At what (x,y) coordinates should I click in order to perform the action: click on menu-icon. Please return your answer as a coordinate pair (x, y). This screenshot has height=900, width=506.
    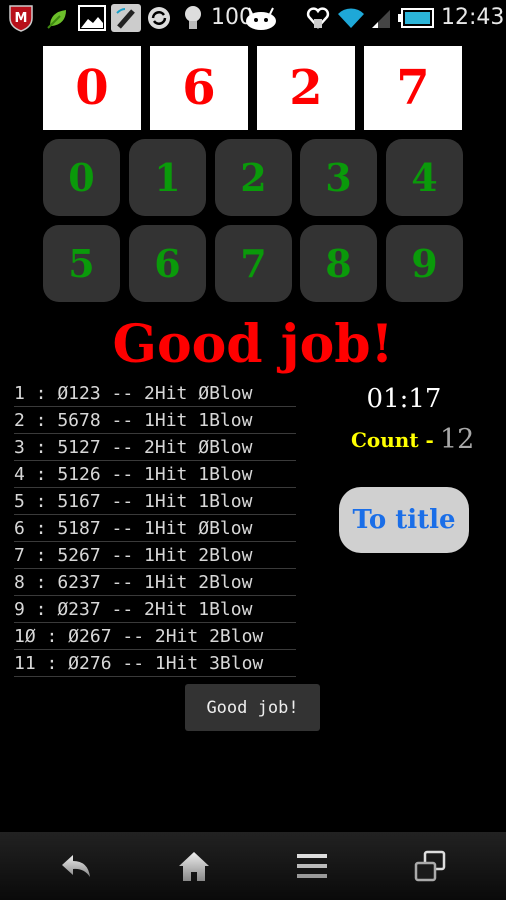
    Looking at the image, I should click on (312, 866).